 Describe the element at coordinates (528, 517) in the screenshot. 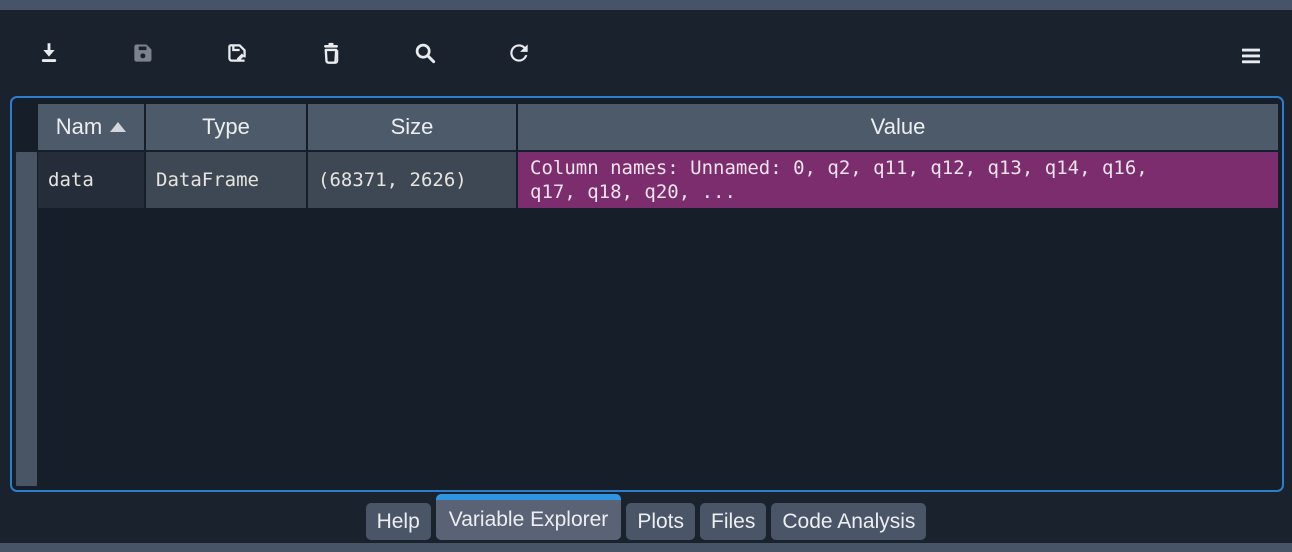

I see `tab-variable-explorer: Variable Explorer` at that location.